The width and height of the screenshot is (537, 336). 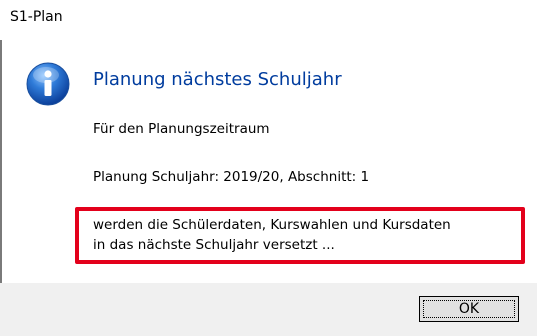 What do you see at coordinates (181, 129) in the screenshot?
I see `message-line-1: Für den Planungszeitraum` at bounding box center [181, 129].